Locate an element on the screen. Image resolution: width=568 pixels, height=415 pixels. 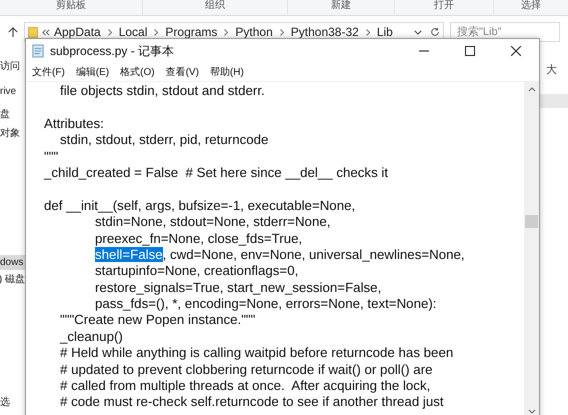
breadcrumb: AppData is located at coordinates (77, 32).